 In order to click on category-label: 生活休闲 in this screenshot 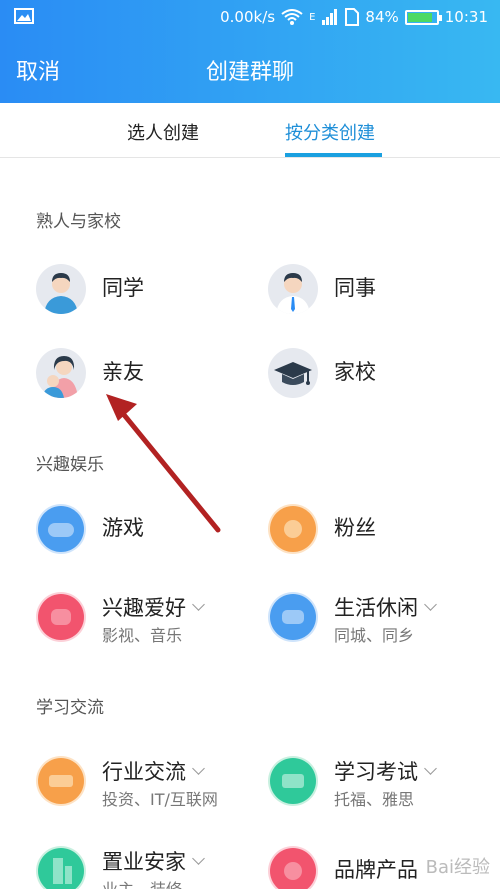, I will do `click(376, 608)`.